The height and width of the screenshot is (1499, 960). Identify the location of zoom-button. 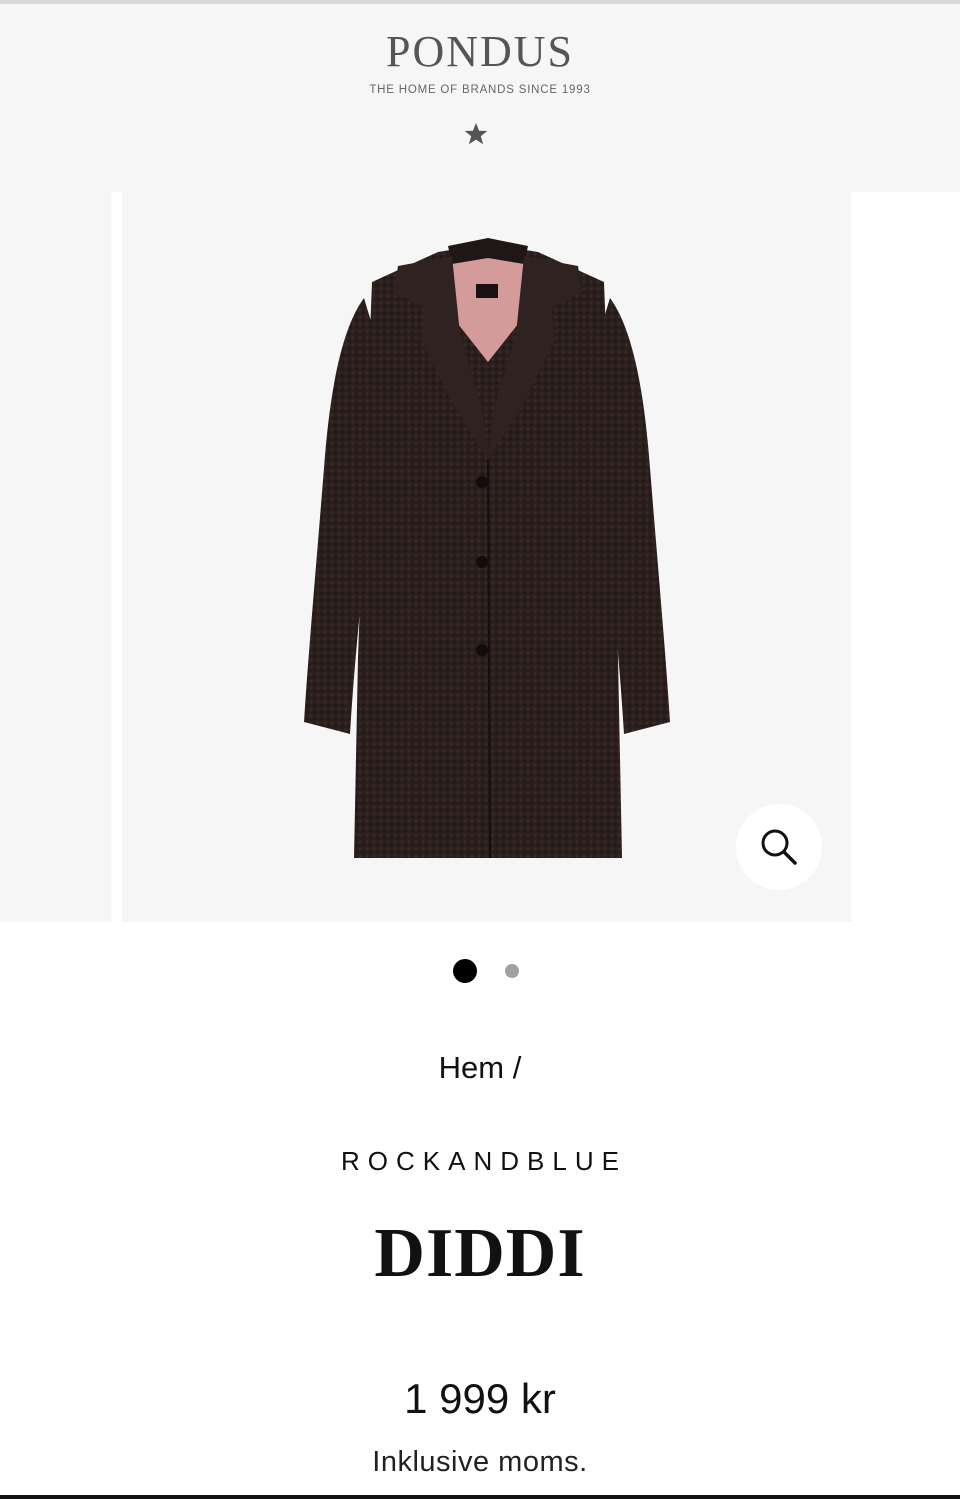
(779, 847).